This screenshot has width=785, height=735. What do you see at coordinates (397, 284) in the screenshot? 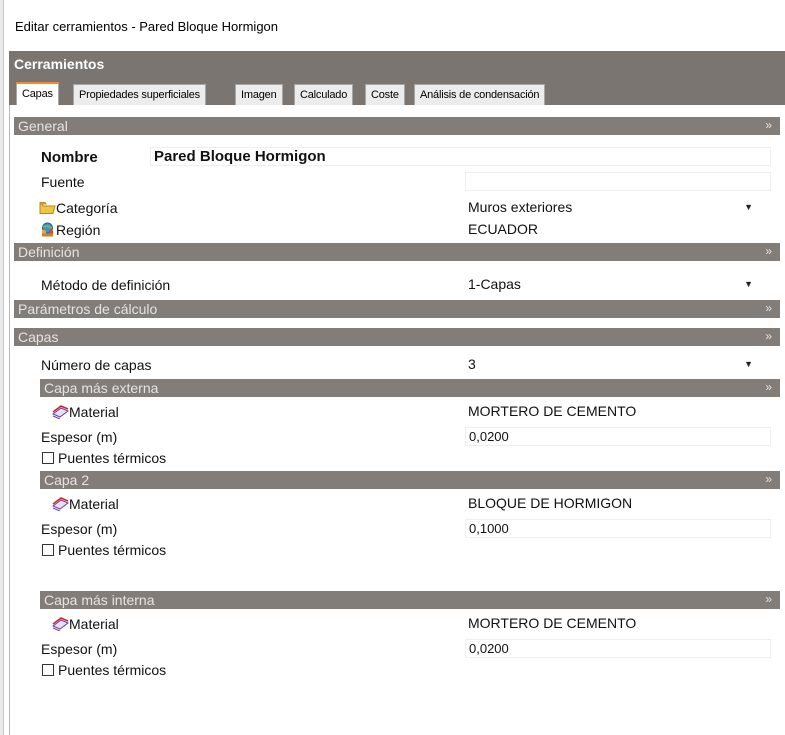
I see `row-metodo: Método de definición 1-Capas ▼` at bounding box center [397, 284].